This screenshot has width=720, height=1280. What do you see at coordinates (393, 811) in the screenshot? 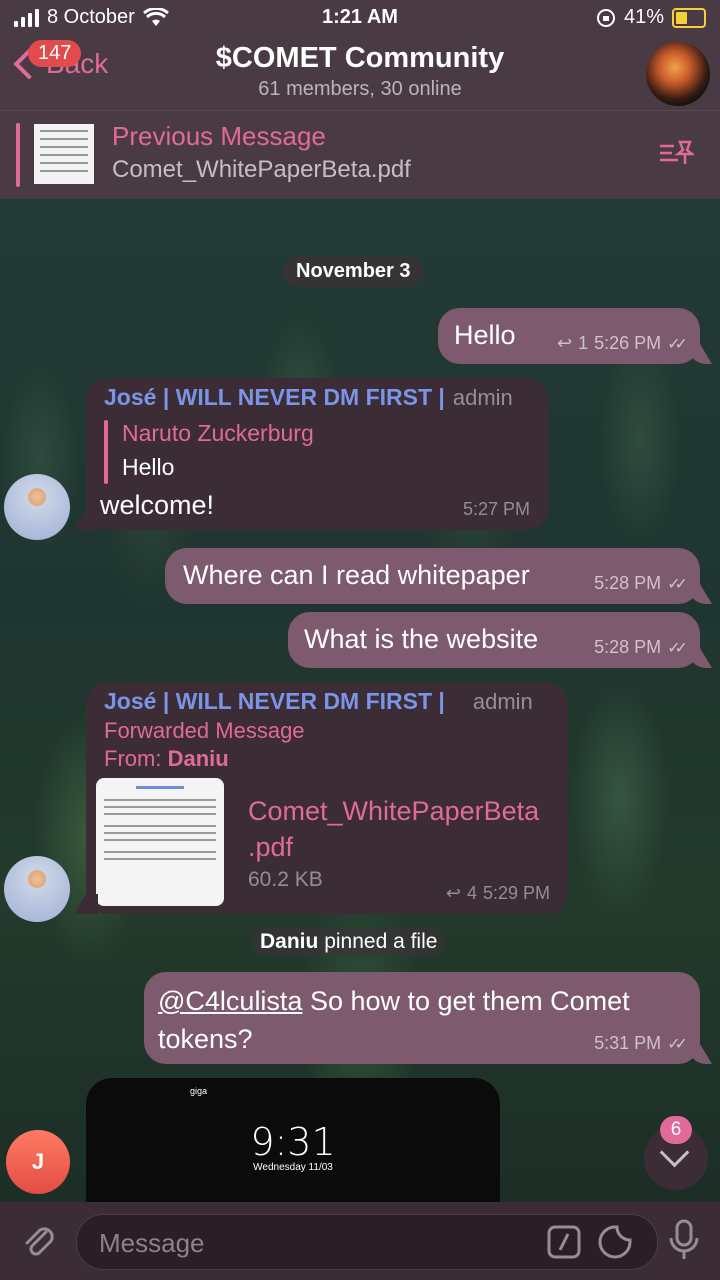
I see `file-name: Comet_WhitePaperBeta` at bounding box center [393, 811].